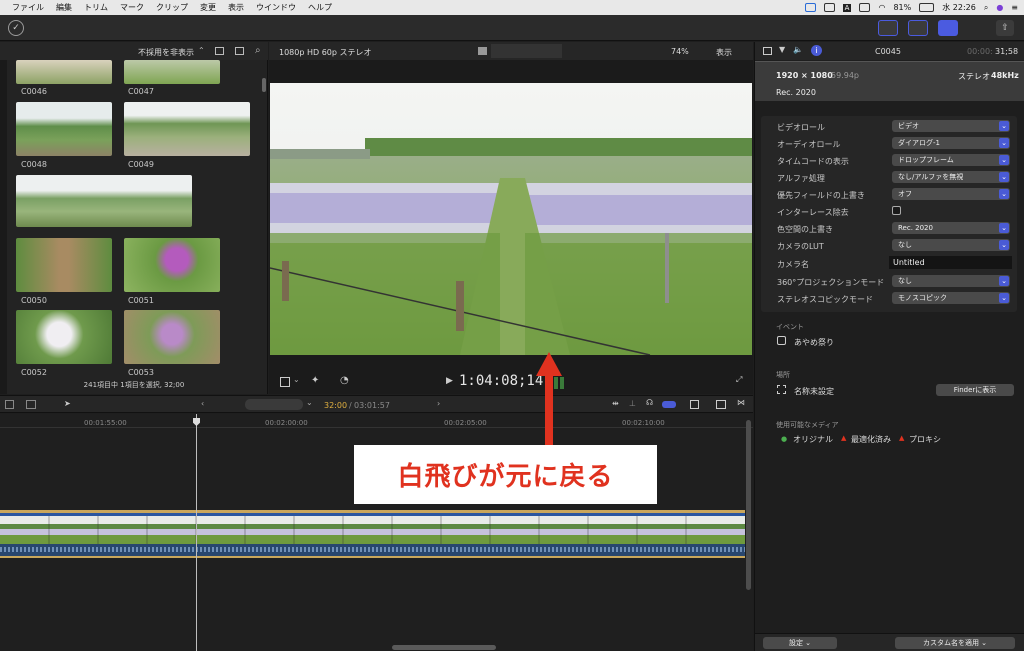 This screenshot has width=1024, height=651. I want to click on project-name-field, so click(274, 404).